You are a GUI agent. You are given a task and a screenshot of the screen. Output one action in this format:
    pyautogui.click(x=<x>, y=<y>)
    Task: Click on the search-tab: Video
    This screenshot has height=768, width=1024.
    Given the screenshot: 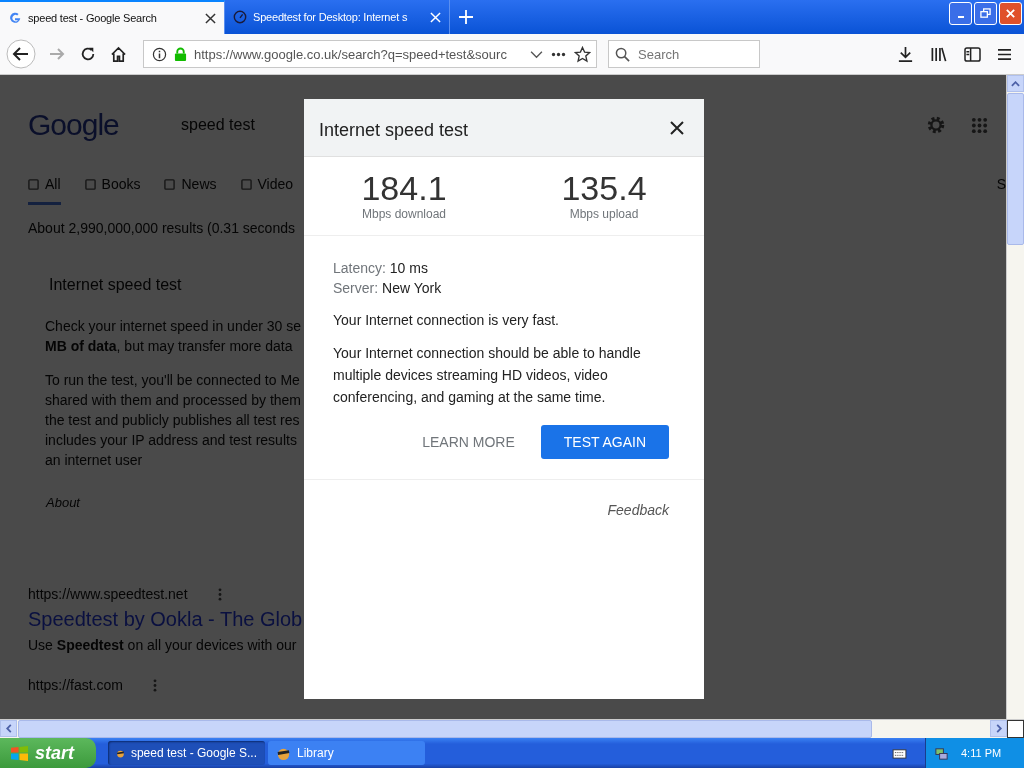 What is the action you would take?
    pyautogui.click(x=267, y=189)
    